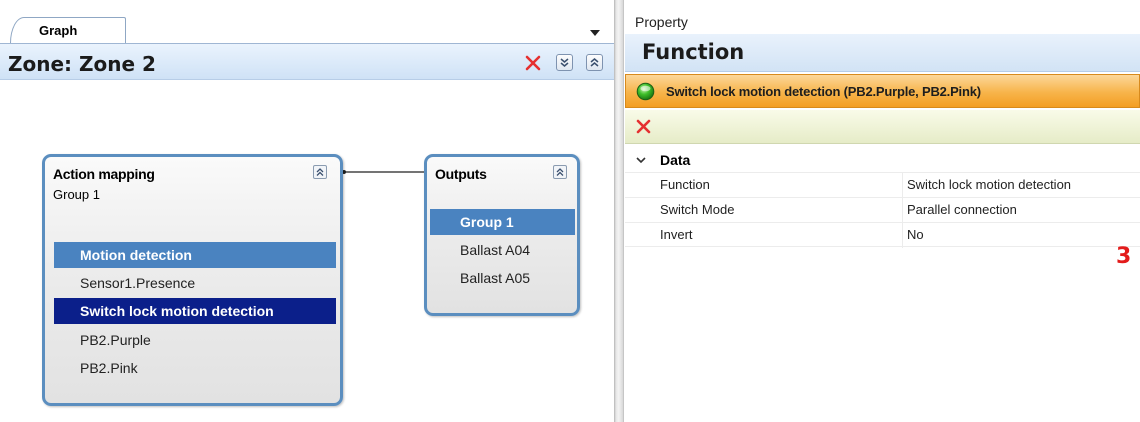 The width and height of the screenshot is (1140, 422). I want to click on property-name: Invert, so click(676, 234).